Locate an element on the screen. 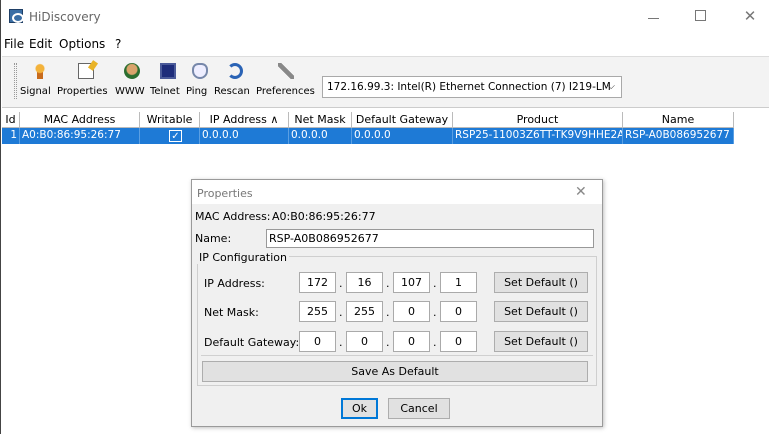 The image size is (769, 434). menu-help: ? is located at coordinates (118, 44).